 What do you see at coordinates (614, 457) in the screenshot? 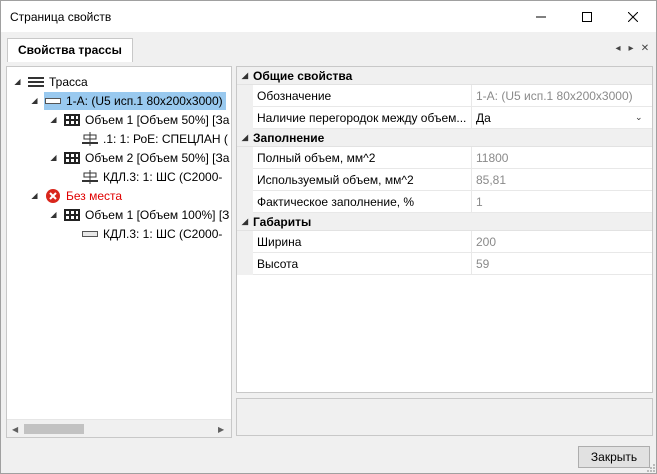
I see `close-button: Закрыть` at bounding box center [614, 457].